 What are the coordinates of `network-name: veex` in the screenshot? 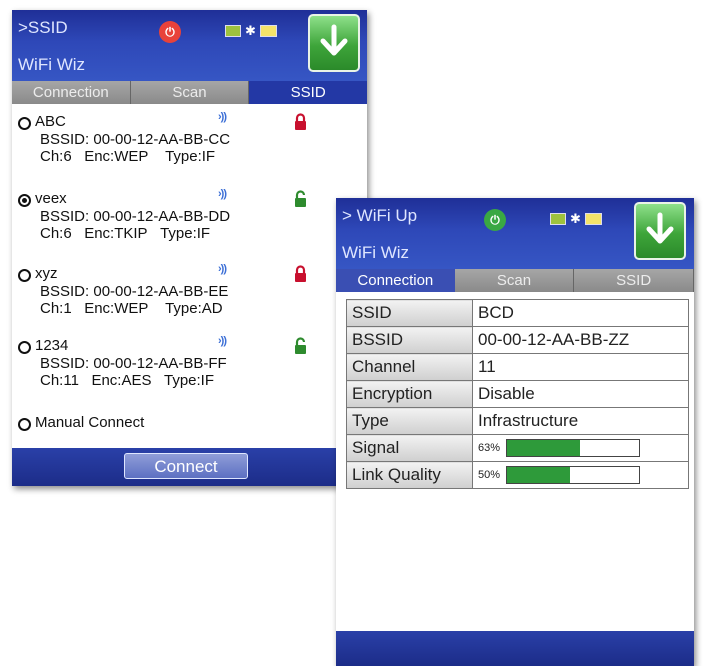 It's located at (51, 198).